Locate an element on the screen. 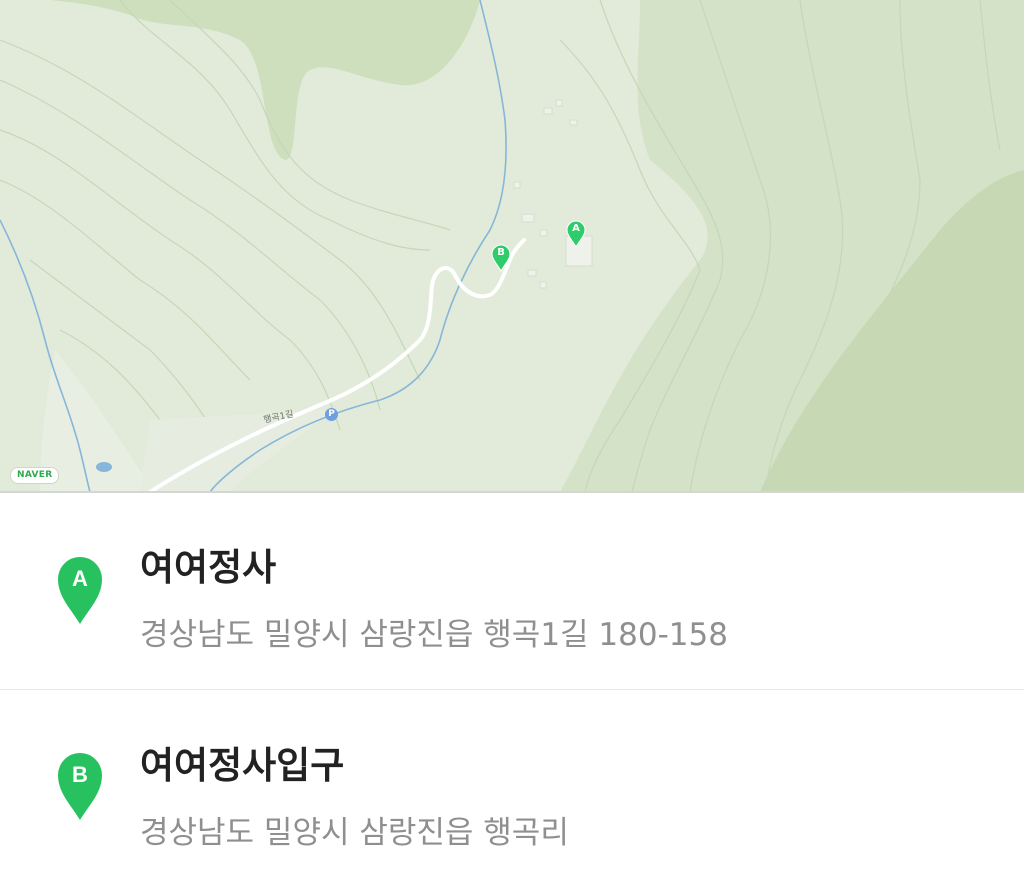 This screenshot has height=885, width=1024. map-pin-a: A is located at coordinates (576, 234).